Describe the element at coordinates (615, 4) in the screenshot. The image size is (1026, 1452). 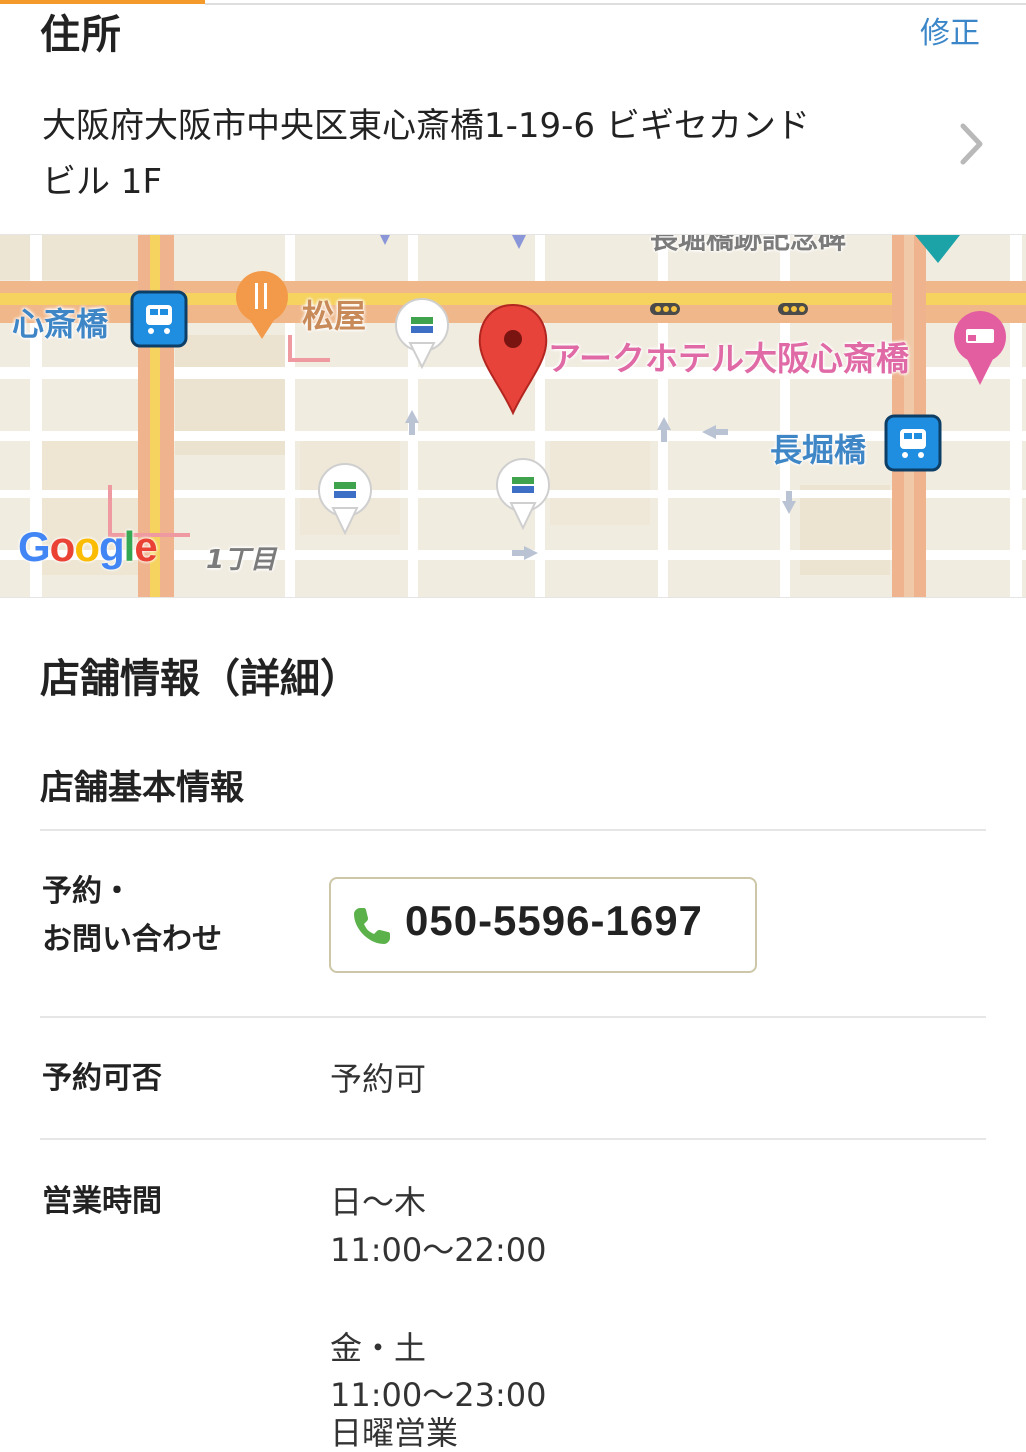
I see `top-divider` at that location.